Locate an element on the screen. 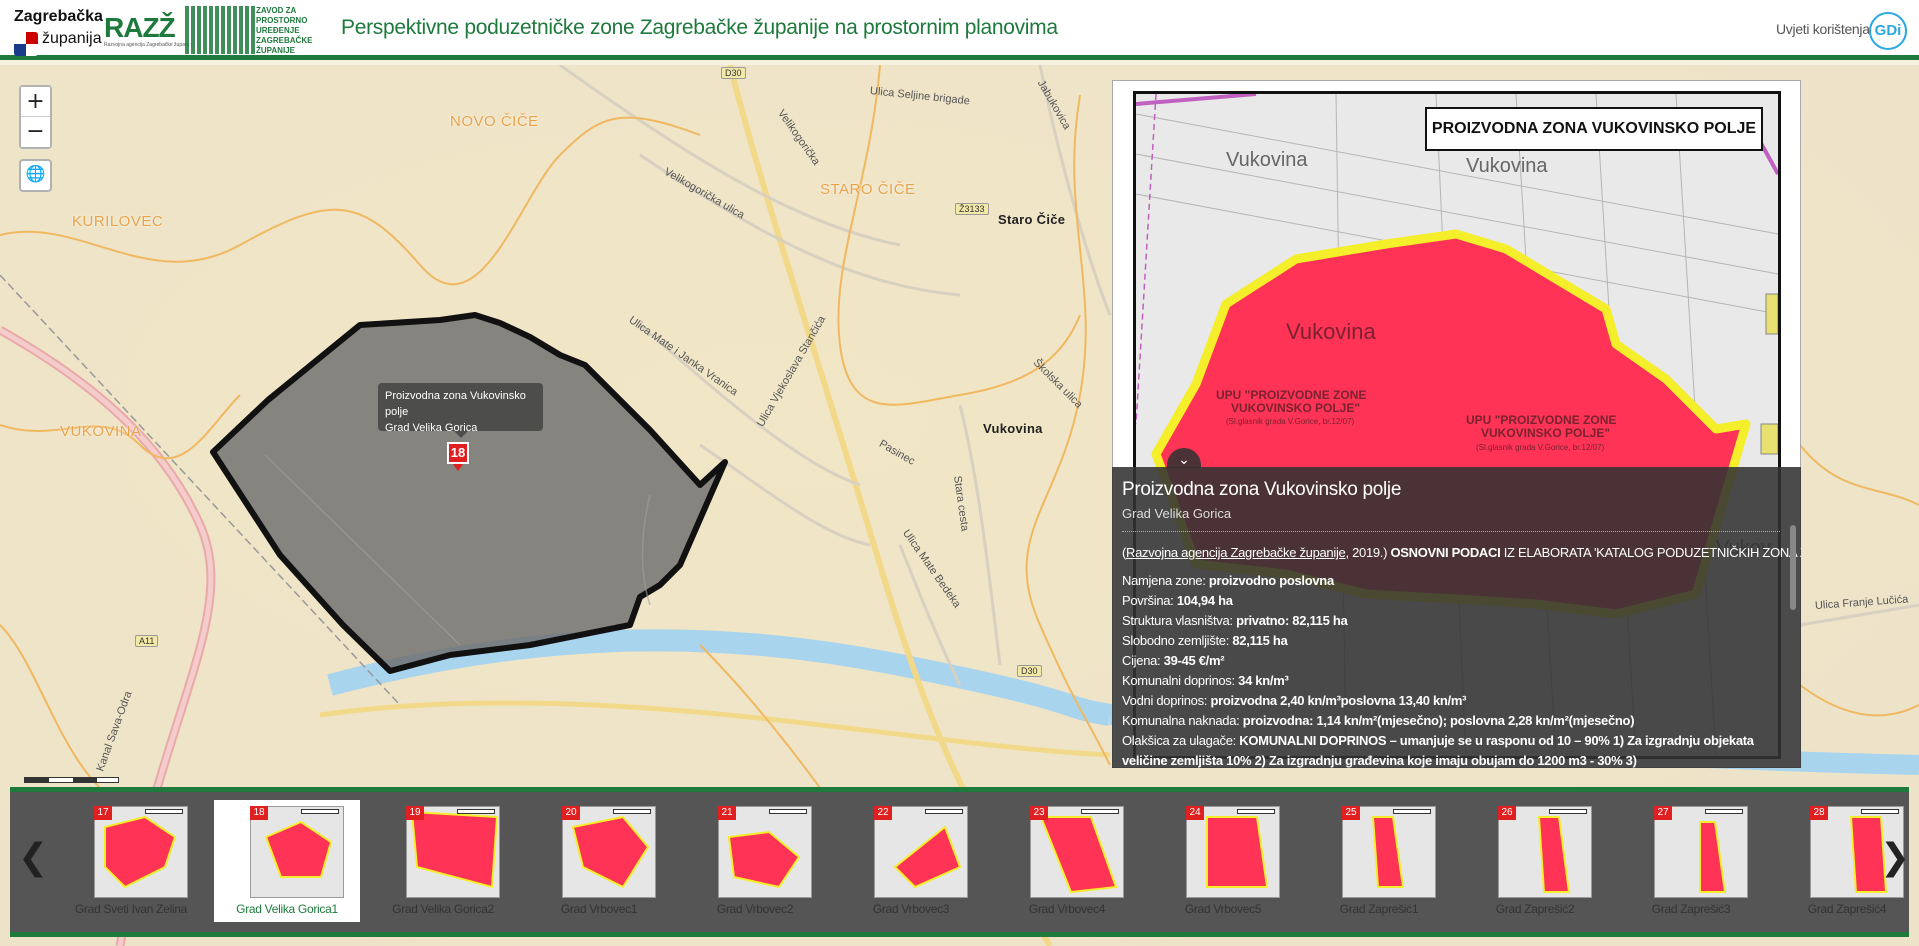  coat-of-arms-icon is located at coordinates (26, 44).